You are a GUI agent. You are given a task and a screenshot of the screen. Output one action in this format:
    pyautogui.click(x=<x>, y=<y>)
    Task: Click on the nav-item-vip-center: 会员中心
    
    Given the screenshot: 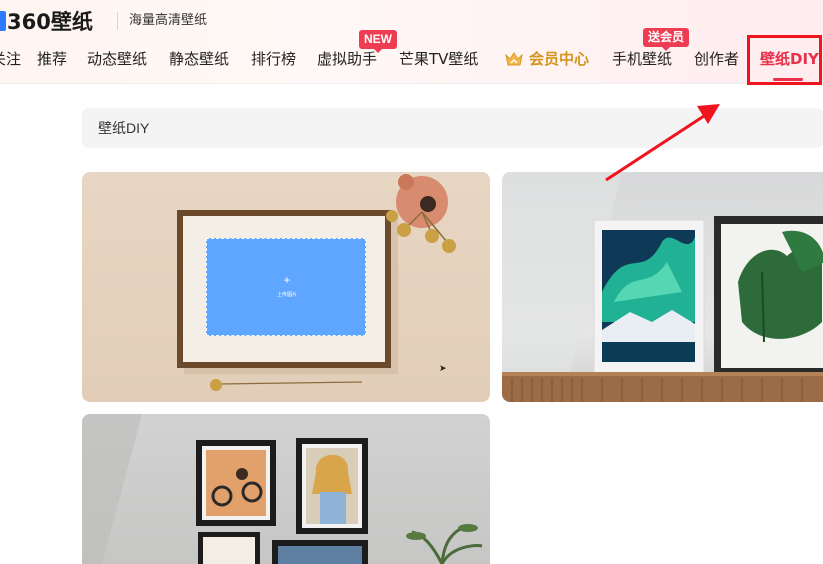 What is the action you would take?
    pyautogui.click(x=559, y=59)
    